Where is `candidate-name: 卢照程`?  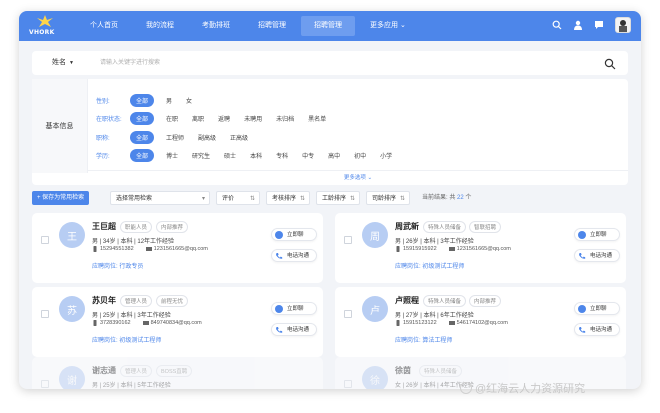
candidate-name: 卢照程 is located at coordinates (407, 300).